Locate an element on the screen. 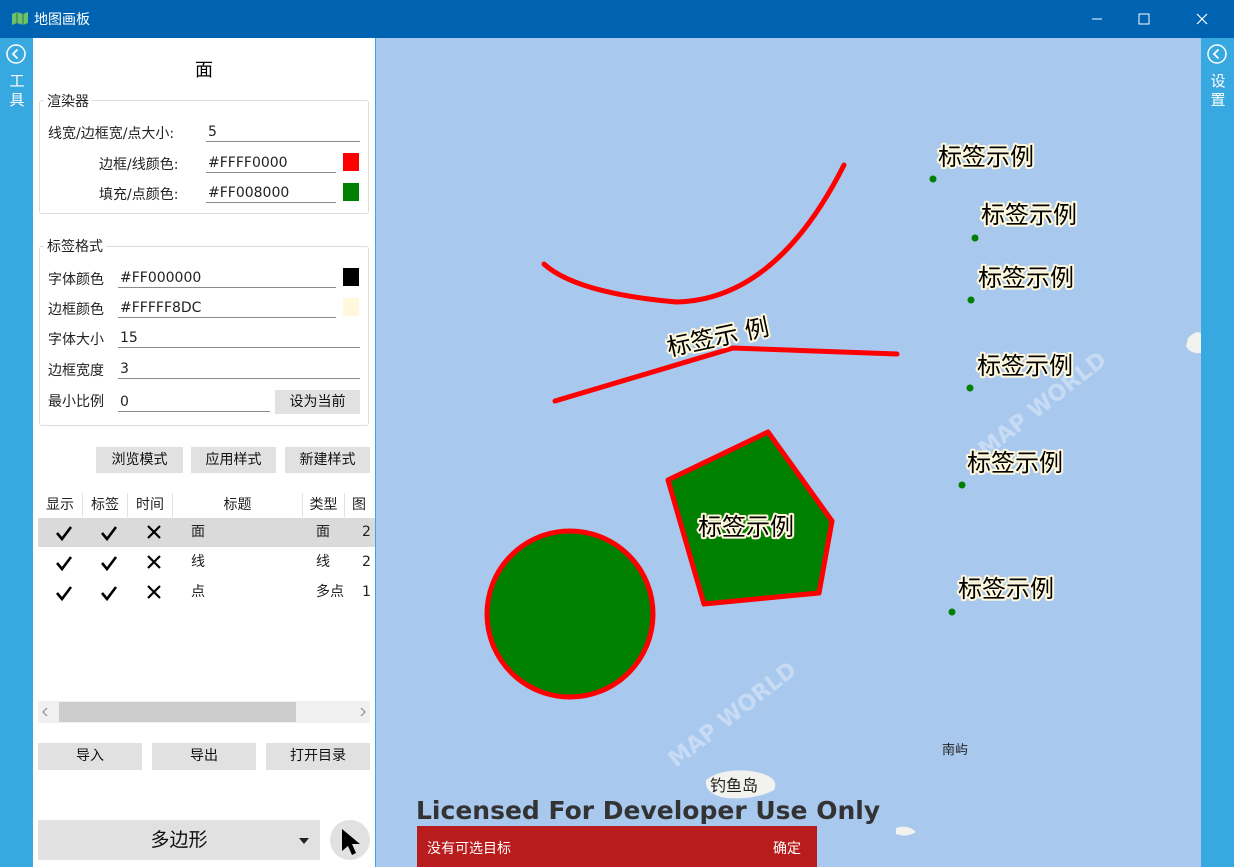  maximize-button is located at coordinates (1144, 19).